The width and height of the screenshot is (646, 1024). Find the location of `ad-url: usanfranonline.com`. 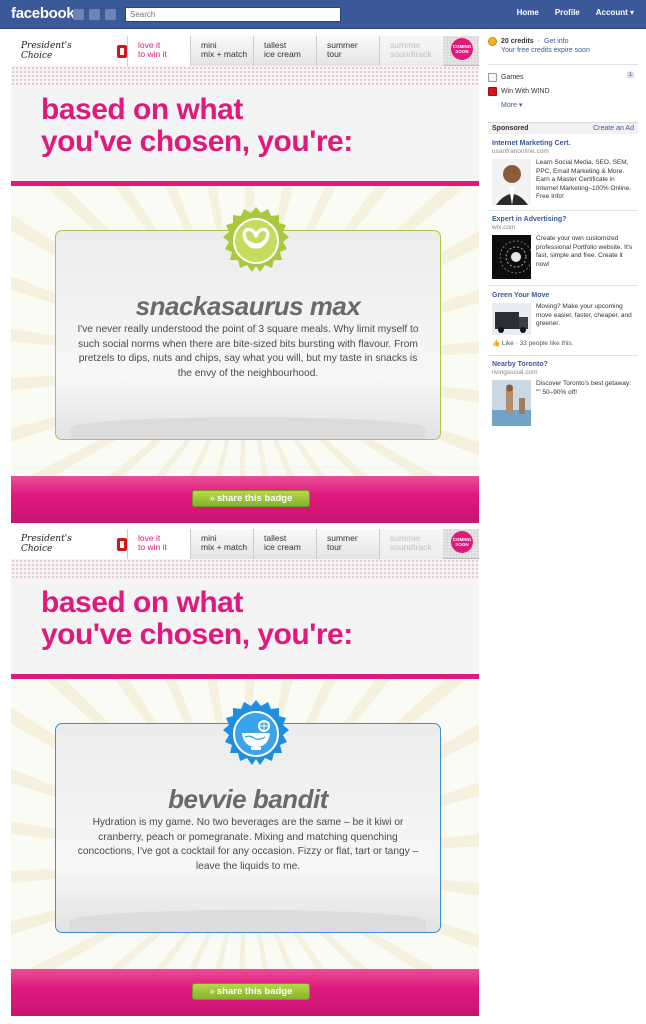

ad-url: usanfranonline.com is located at coordinates (520, 151).